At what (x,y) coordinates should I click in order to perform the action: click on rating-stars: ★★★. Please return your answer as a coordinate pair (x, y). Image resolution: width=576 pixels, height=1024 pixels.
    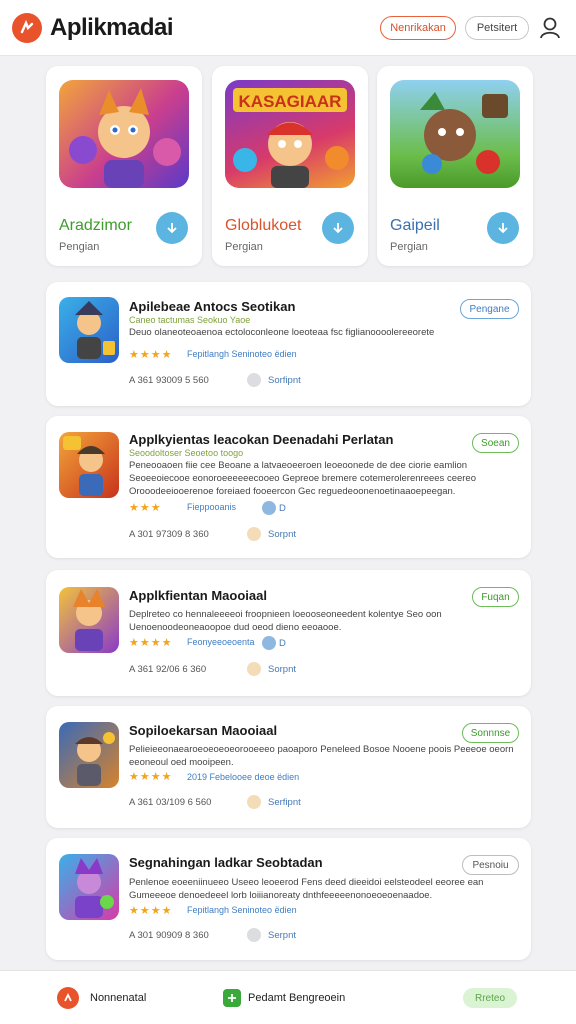
    Looking at the image, I should click on (145, 508).